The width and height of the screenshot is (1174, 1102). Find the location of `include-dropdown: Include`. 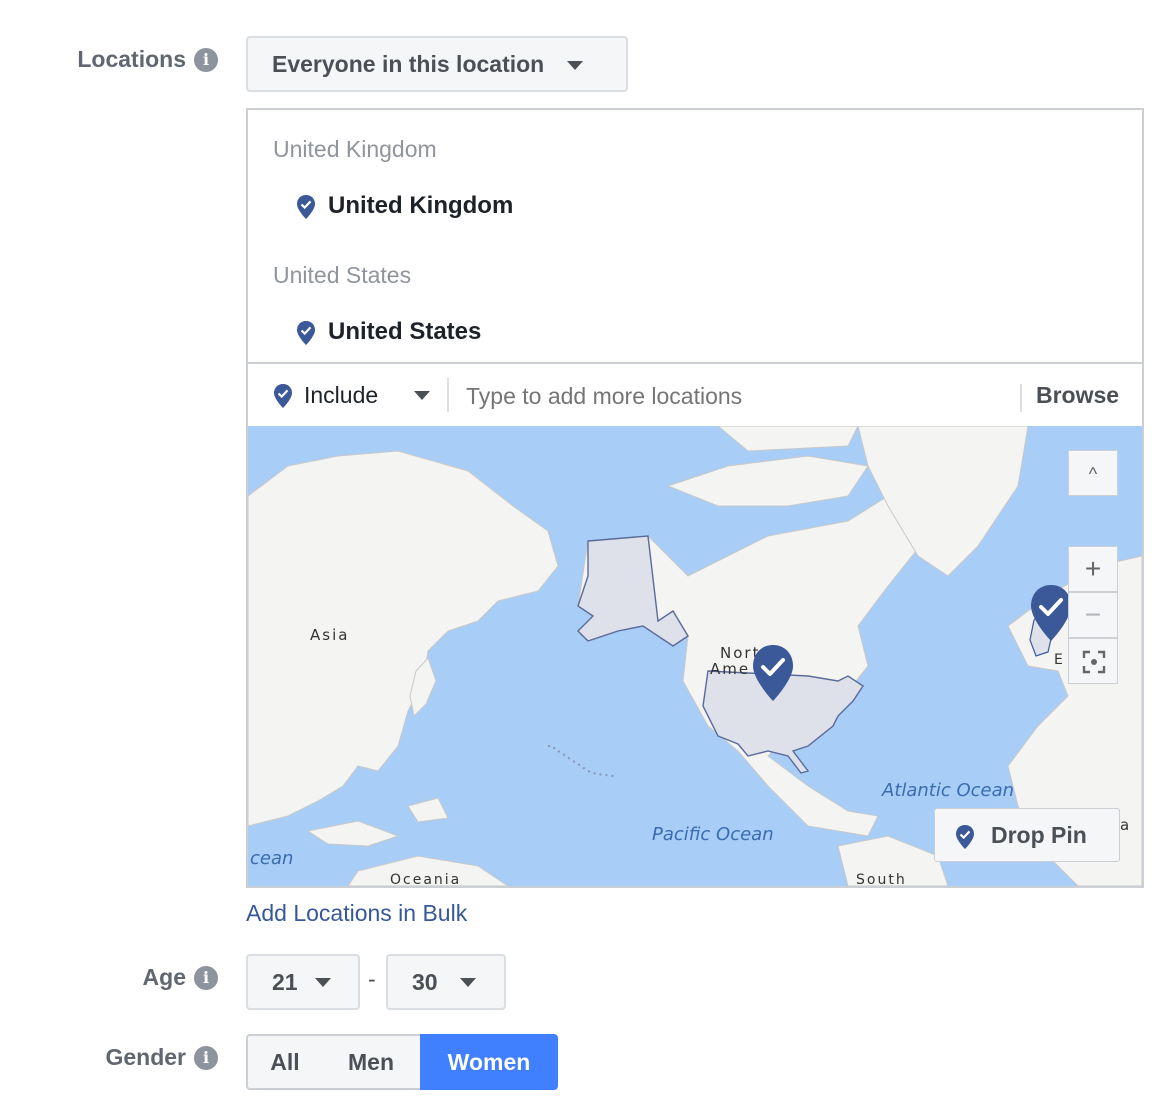

include-dropdown: Include is located at coordinates (371, 395).